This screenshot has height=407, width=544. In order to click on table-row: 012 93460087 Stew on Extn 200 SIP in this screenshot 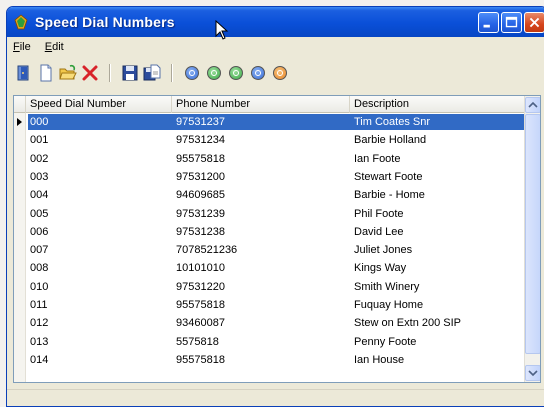, I will do `click(270, 323)`.